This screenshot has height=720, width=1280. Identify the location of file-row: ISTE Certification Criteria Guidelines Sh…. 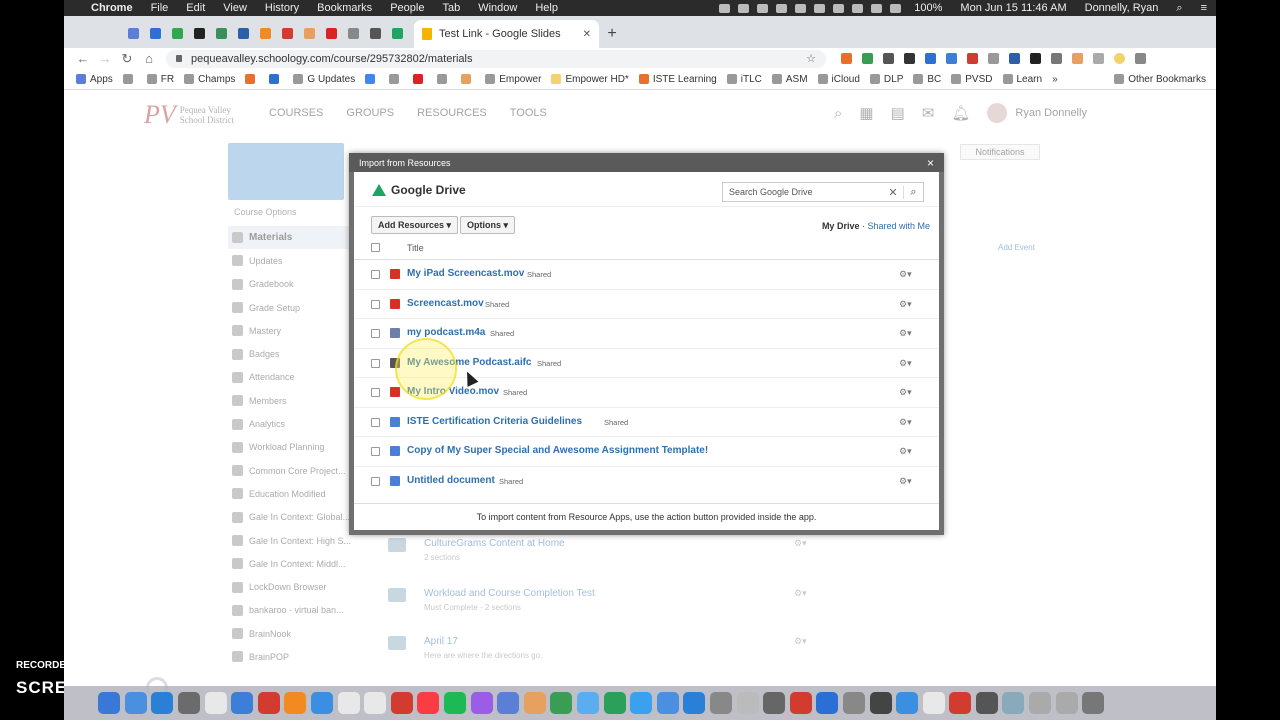
(646, 422).